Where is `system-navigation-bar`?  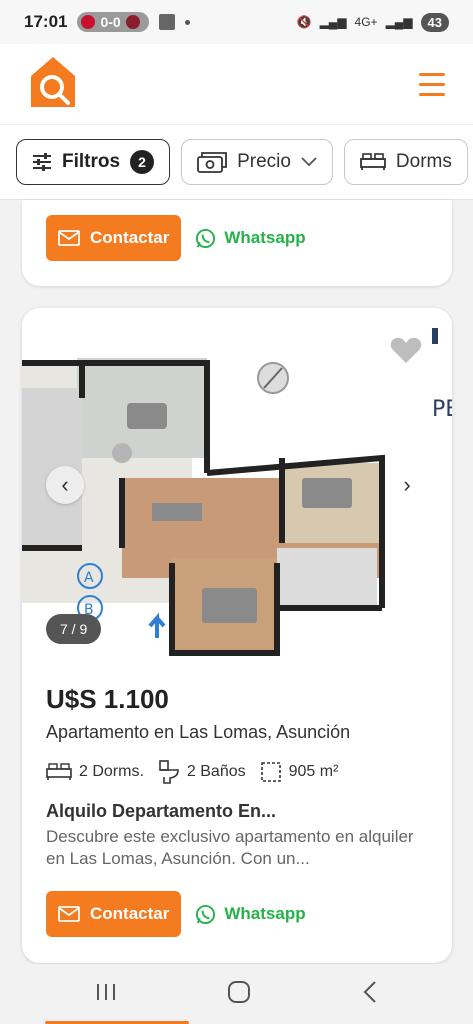
system-navigation-bar is located at coordinates (236, 994).